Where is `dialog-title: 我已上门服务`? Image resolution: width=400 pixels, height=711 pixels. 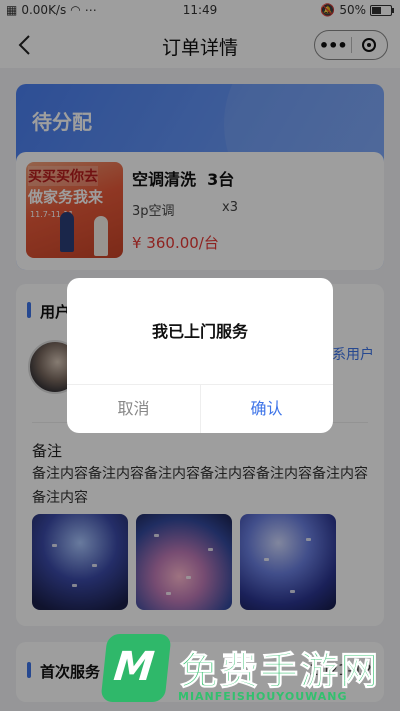
dialog-title: 我已上门服务 is located at coordinates (199, 331).